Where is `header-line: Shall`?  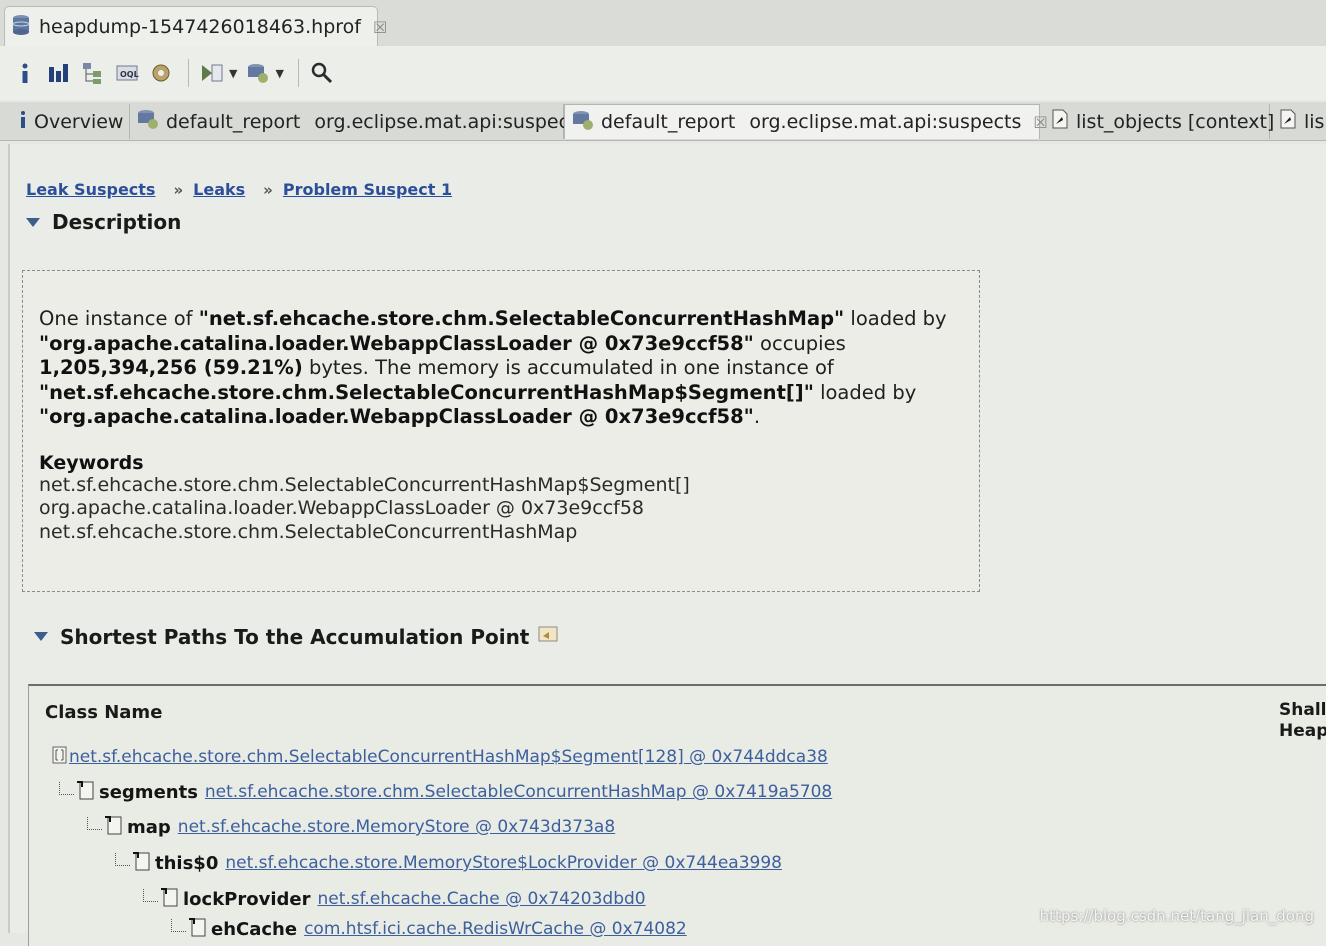
header-line: Shall is located at coordinates (1302, 710).